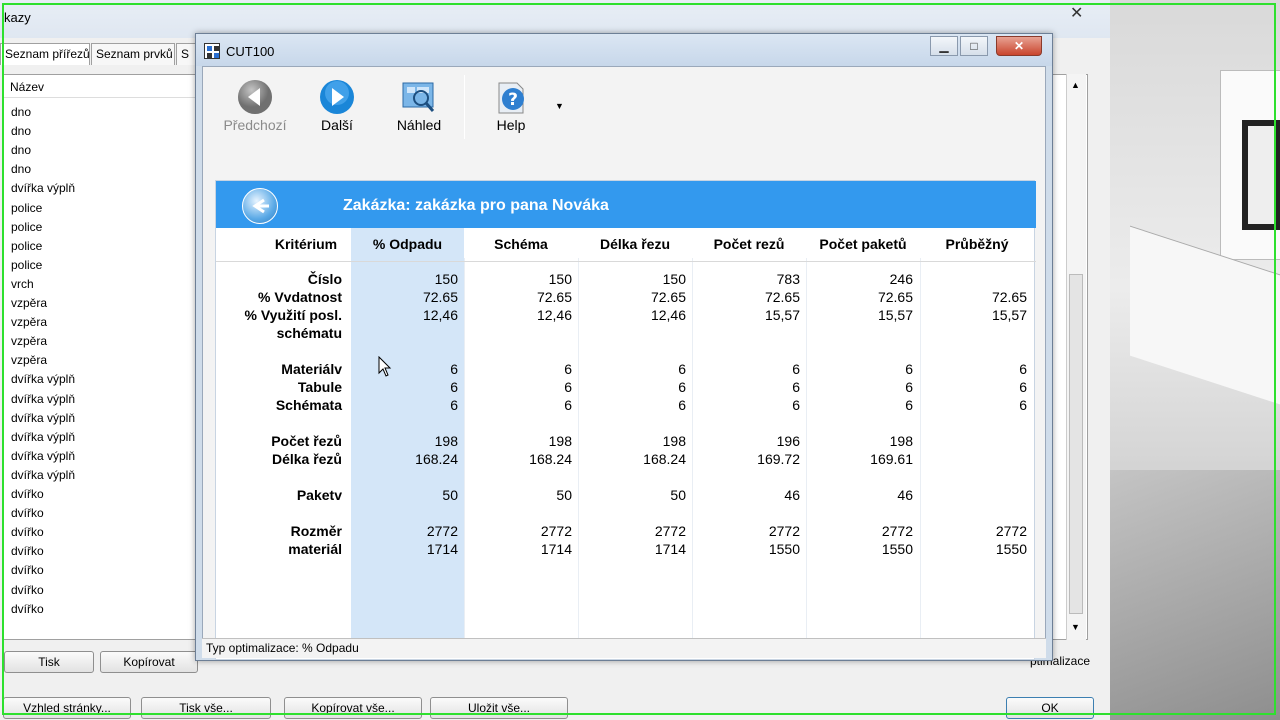 Image resolution: width=1280 pixels, height=720 pixels. What do you see at coordinates (306, 459) in the screenshot?
I see `row-label: Délka řezů` at bounding box center [306, 459].